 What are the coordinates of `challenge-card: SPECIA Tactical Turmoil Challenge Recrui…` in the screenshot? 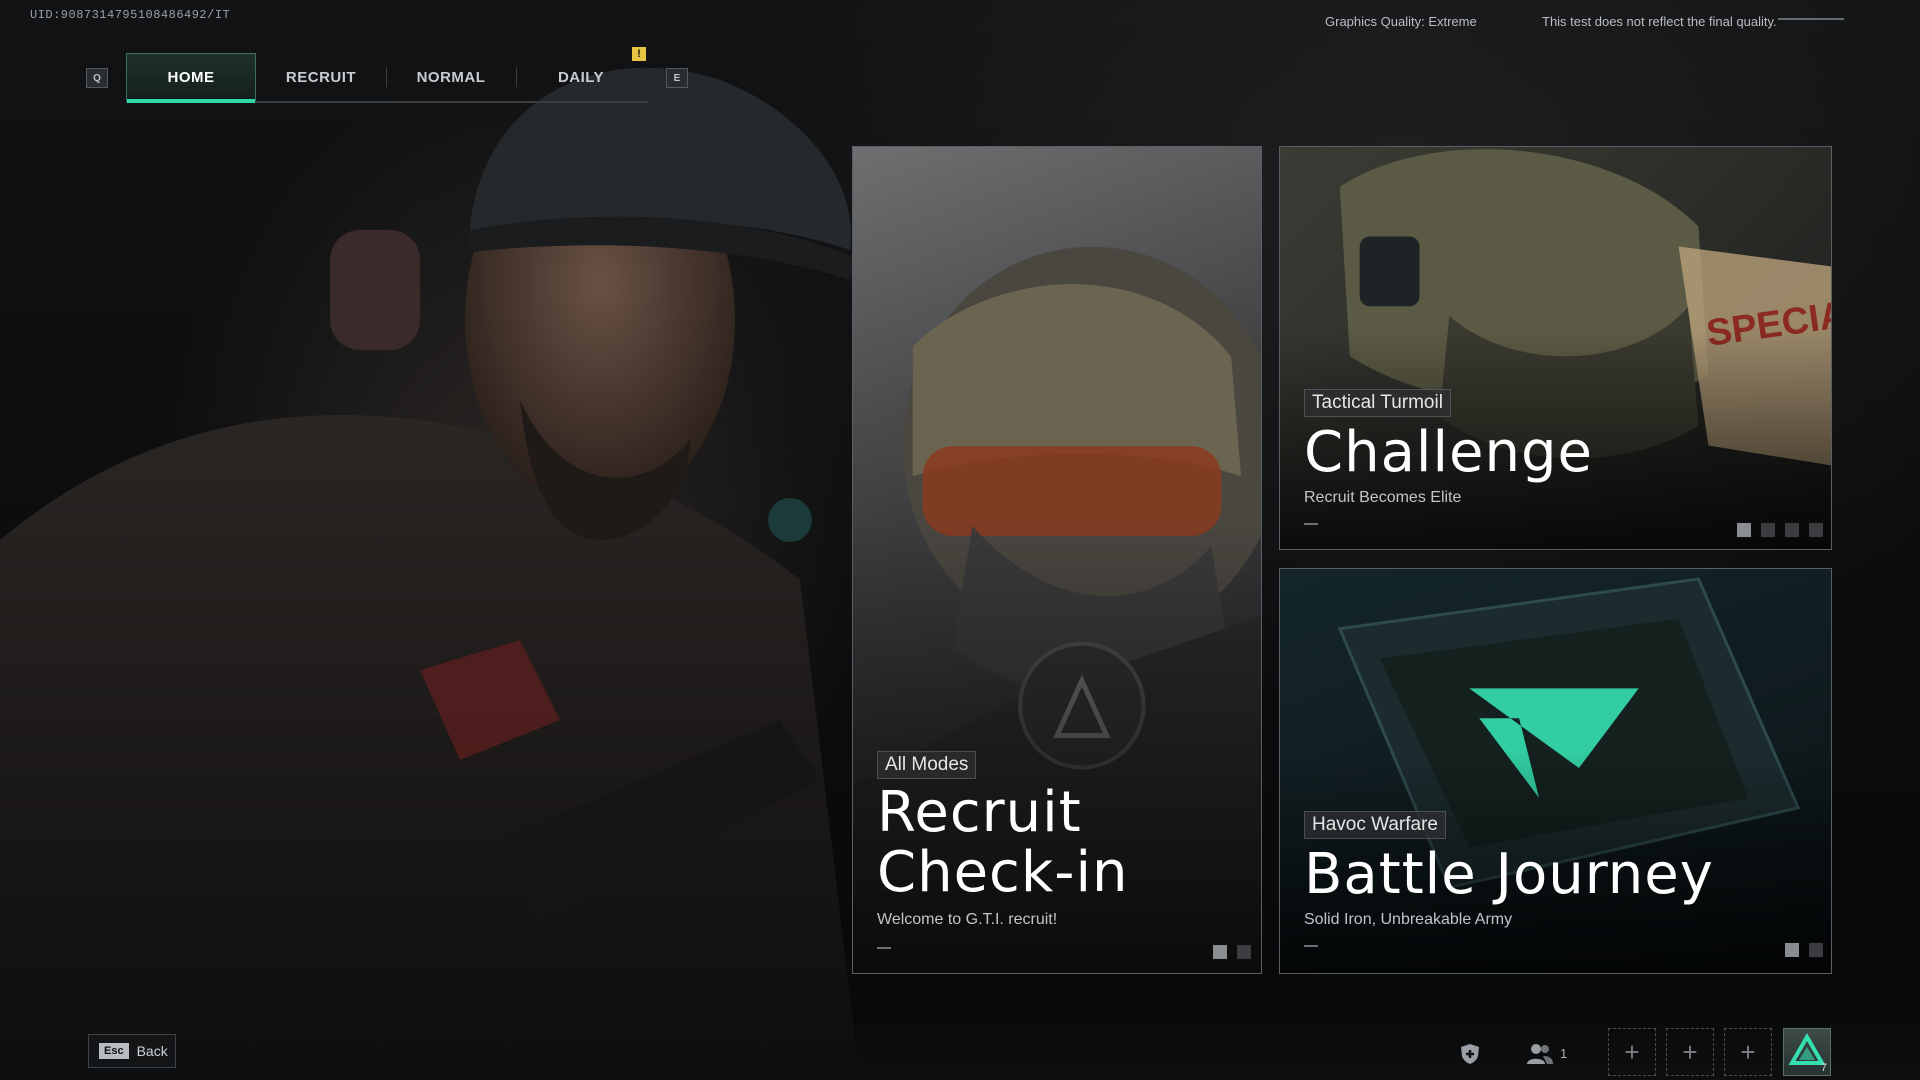 It's located at (1555, 348).